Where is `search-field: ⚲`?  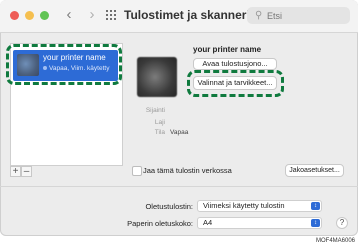 search-field: ⚲ is located at coordinates (298, 15).